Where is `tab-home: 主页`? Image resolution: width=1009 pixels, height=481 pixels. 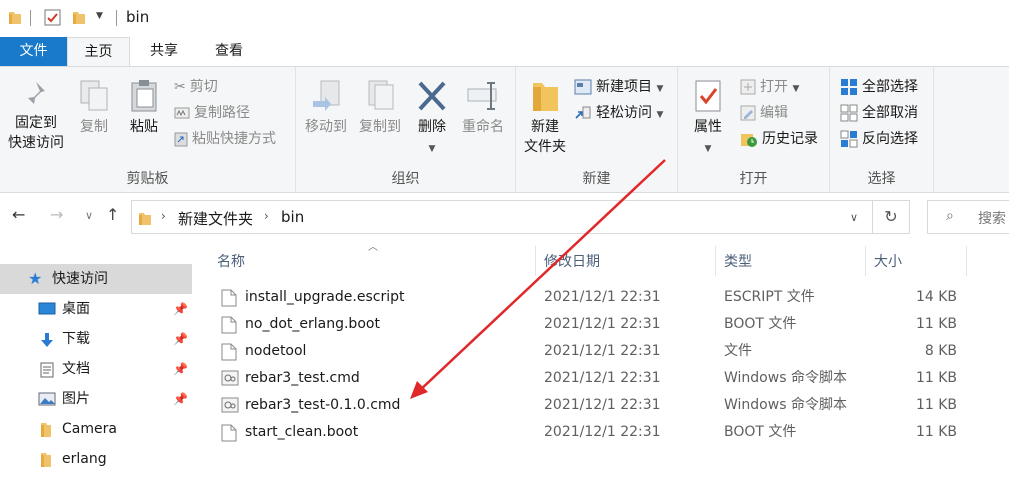 tab-home: 主页 is located at coordinates (98, 51).